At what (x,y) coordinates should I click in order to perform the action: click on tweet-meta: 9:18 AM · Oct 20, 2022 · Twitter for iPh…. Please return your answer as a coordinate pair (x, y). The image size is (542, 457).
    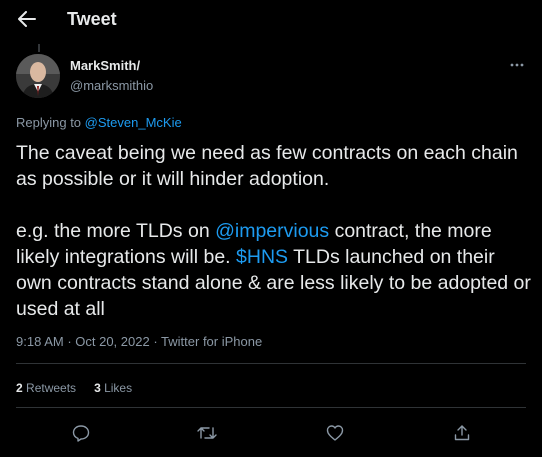
    Looking at the image, I should click on (139, 341).